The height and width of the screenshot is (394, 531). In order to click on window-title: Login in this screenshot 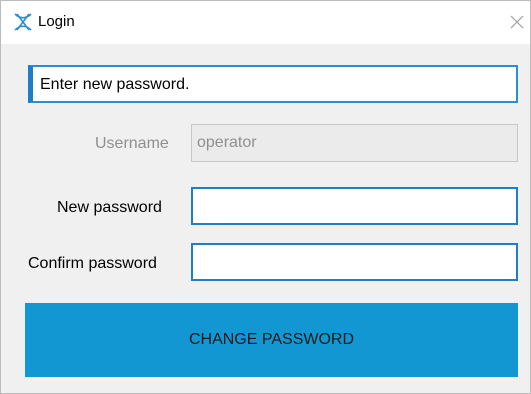, I will do `click(56, 21)`.